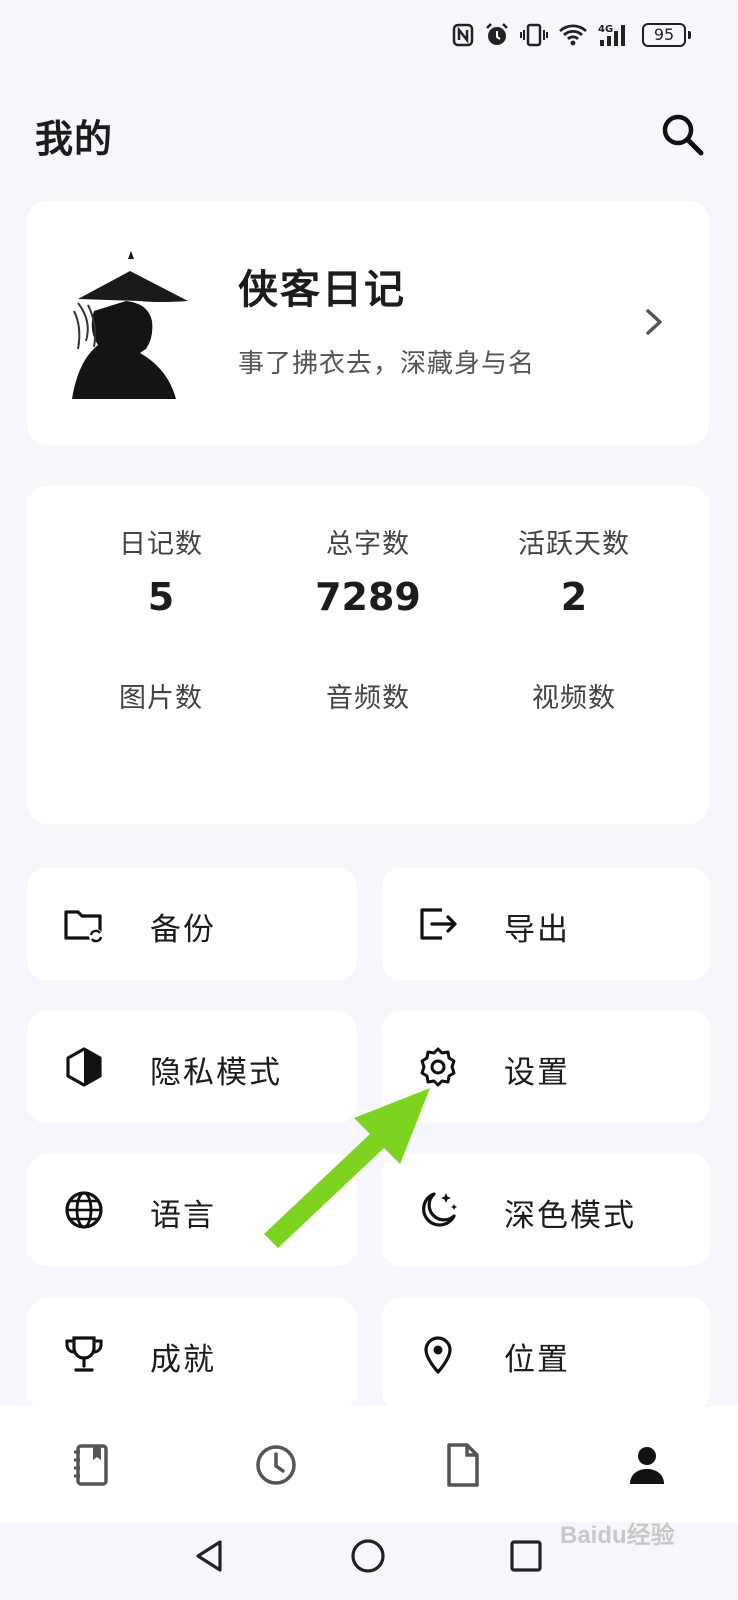 This screenshot has height=1600, width=738. What do you see at coordinates (161, 597) in the screenshot?
I see `stat-value: 5` at bounding box center [161, 597].